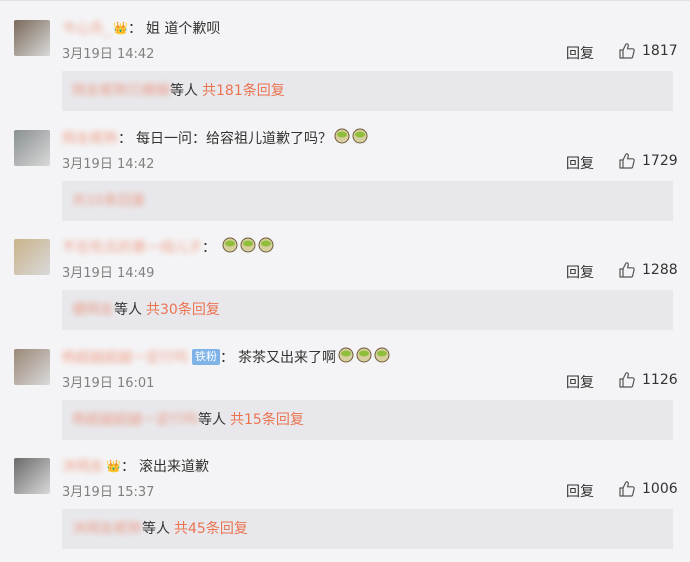  Describe the element at coordinates (367, 310) in the screenshot. I see `reply-summary: 健网友等人 共30条回复` at that location.